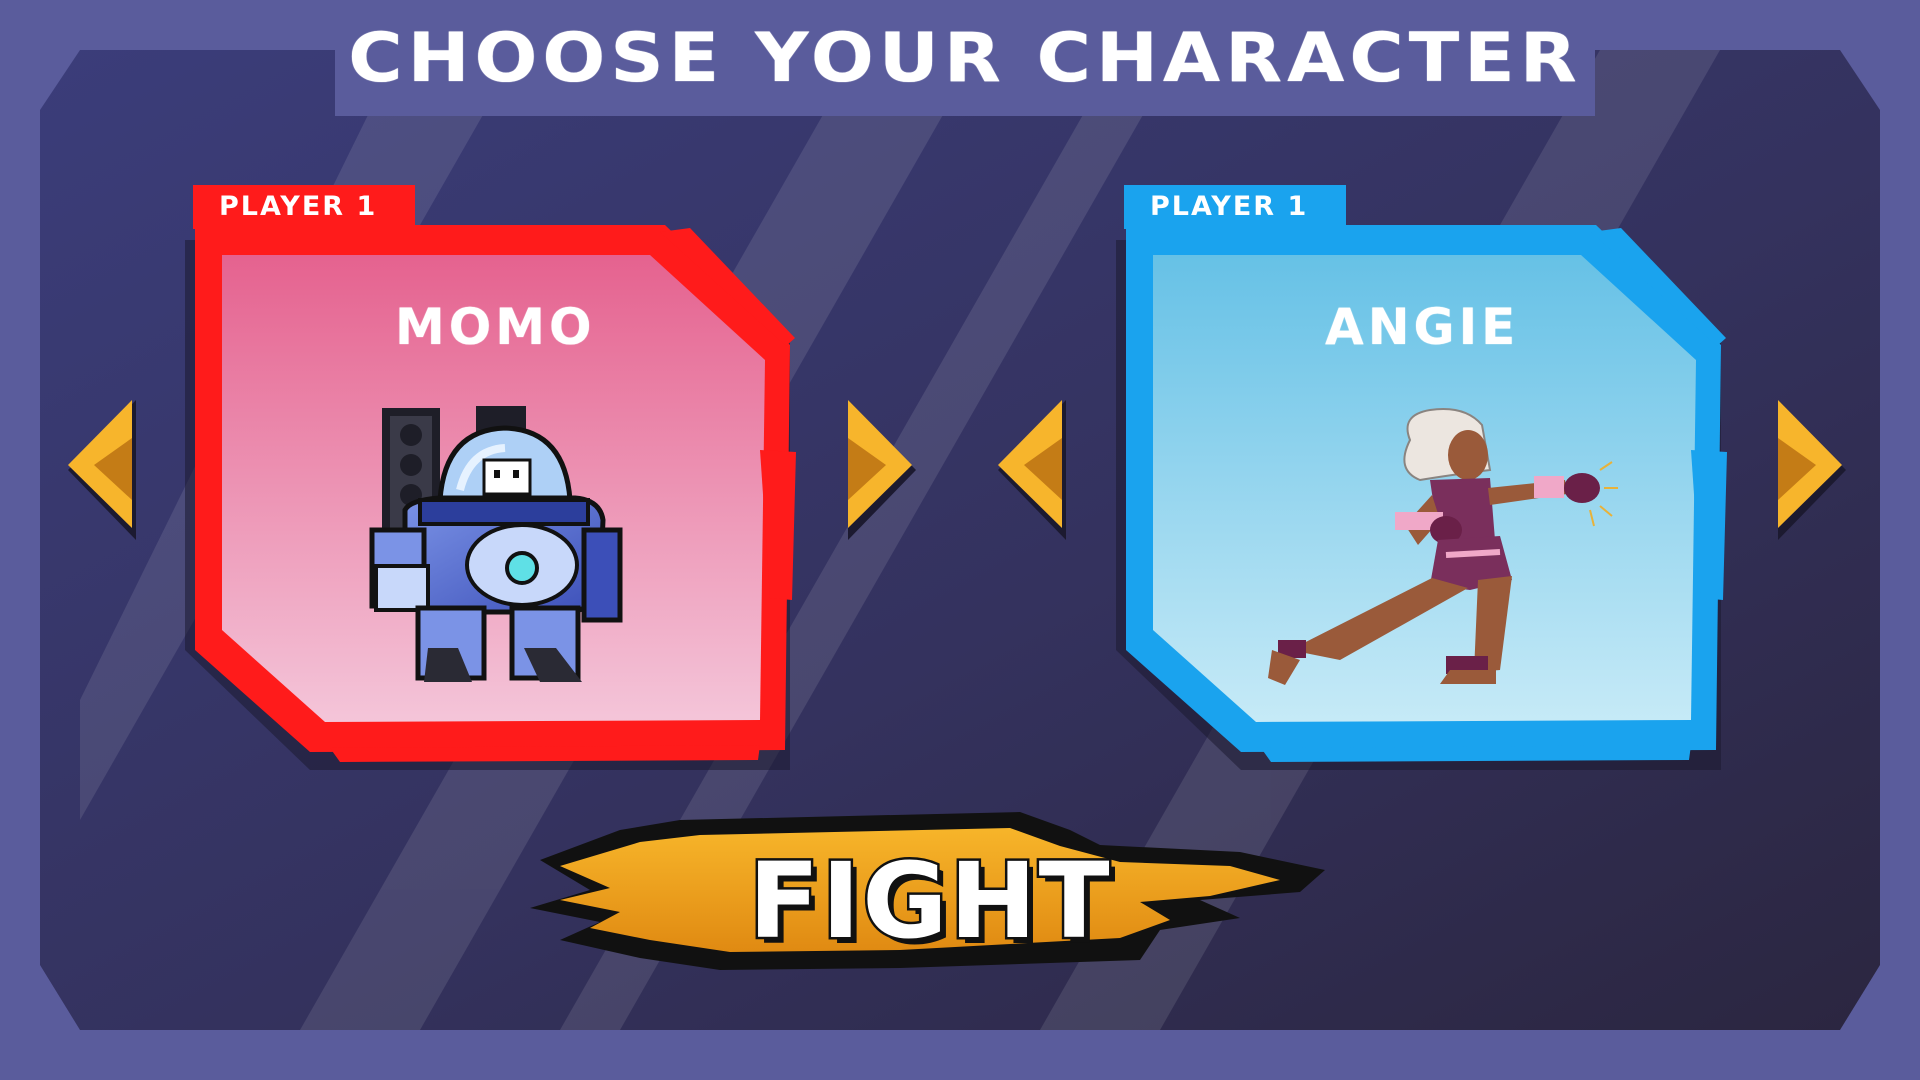 The height and width of the screenshot is (1080, 1920). What do you see at coordinates (495, 327) in the screenshot?
I see `character-name-left: MOMO` at bounding box center [495, 327].